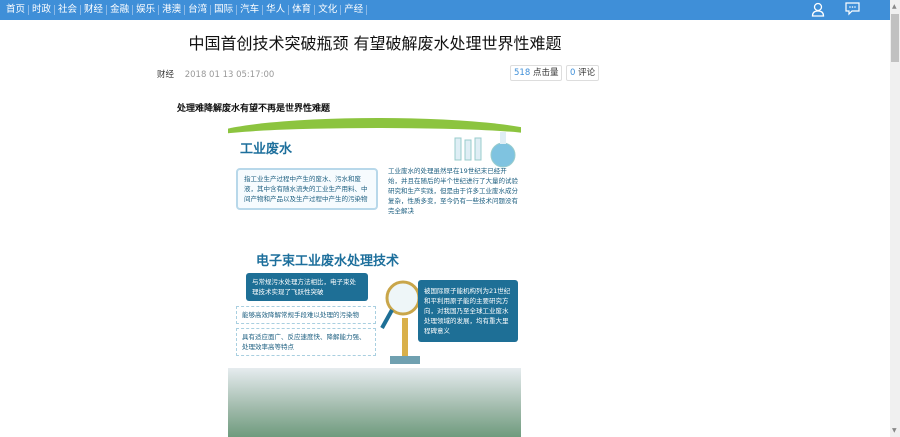  I want to click on facility-illustration, so click(374, 402).